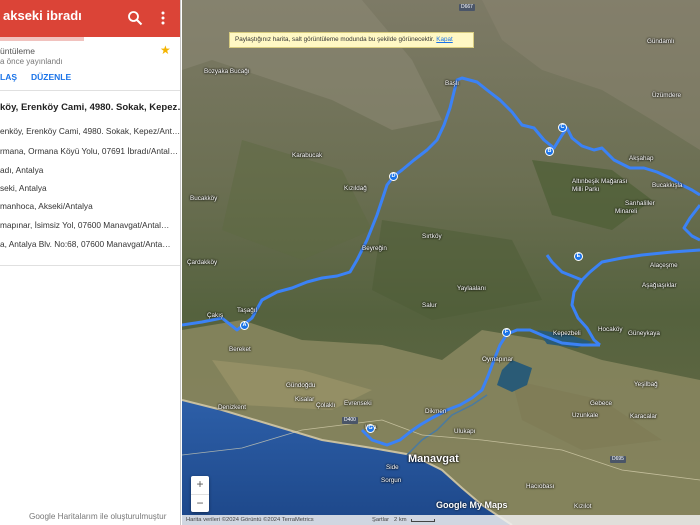 The width and height of the screenshot is (700, 525). Describe the element at coordinates (436, 411) in the screenshot. I see `map-label: Dikmen` at that location.